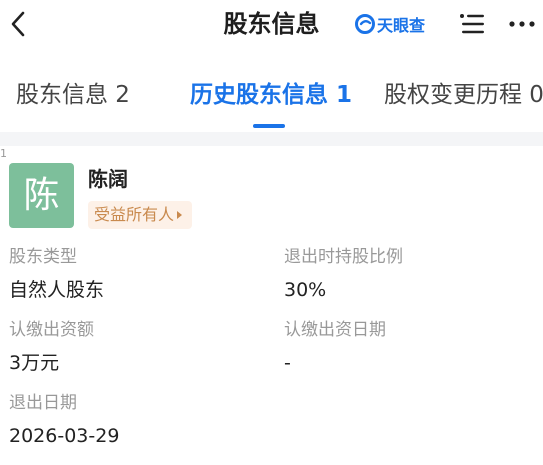  I want to click on more-button, so click(522, 24).